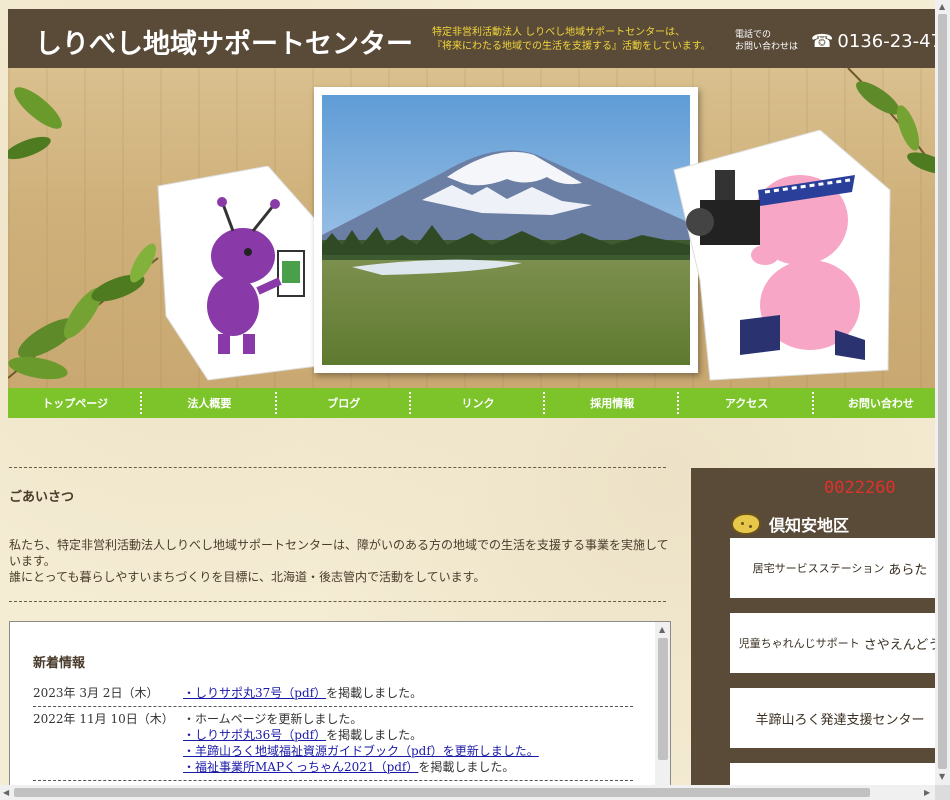 The width and height of the screenshot is (950, 800). I want to click on hero-photo-frame, so click(506, 230).